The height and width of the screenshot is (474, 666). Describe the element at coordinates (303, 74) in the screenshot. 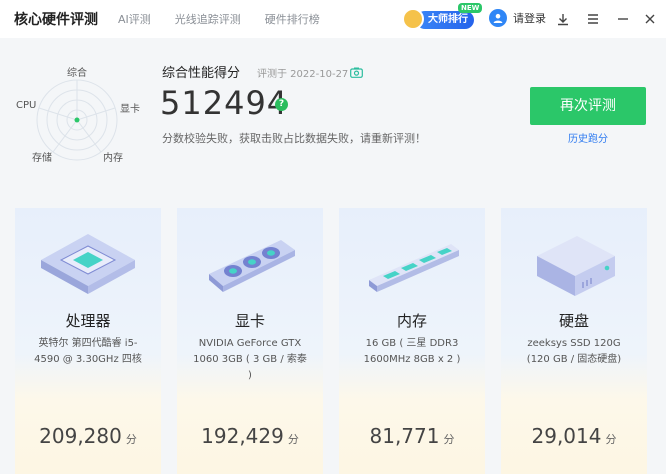

I see `evaluation-date: 评测于 2022-10-27` at that location.